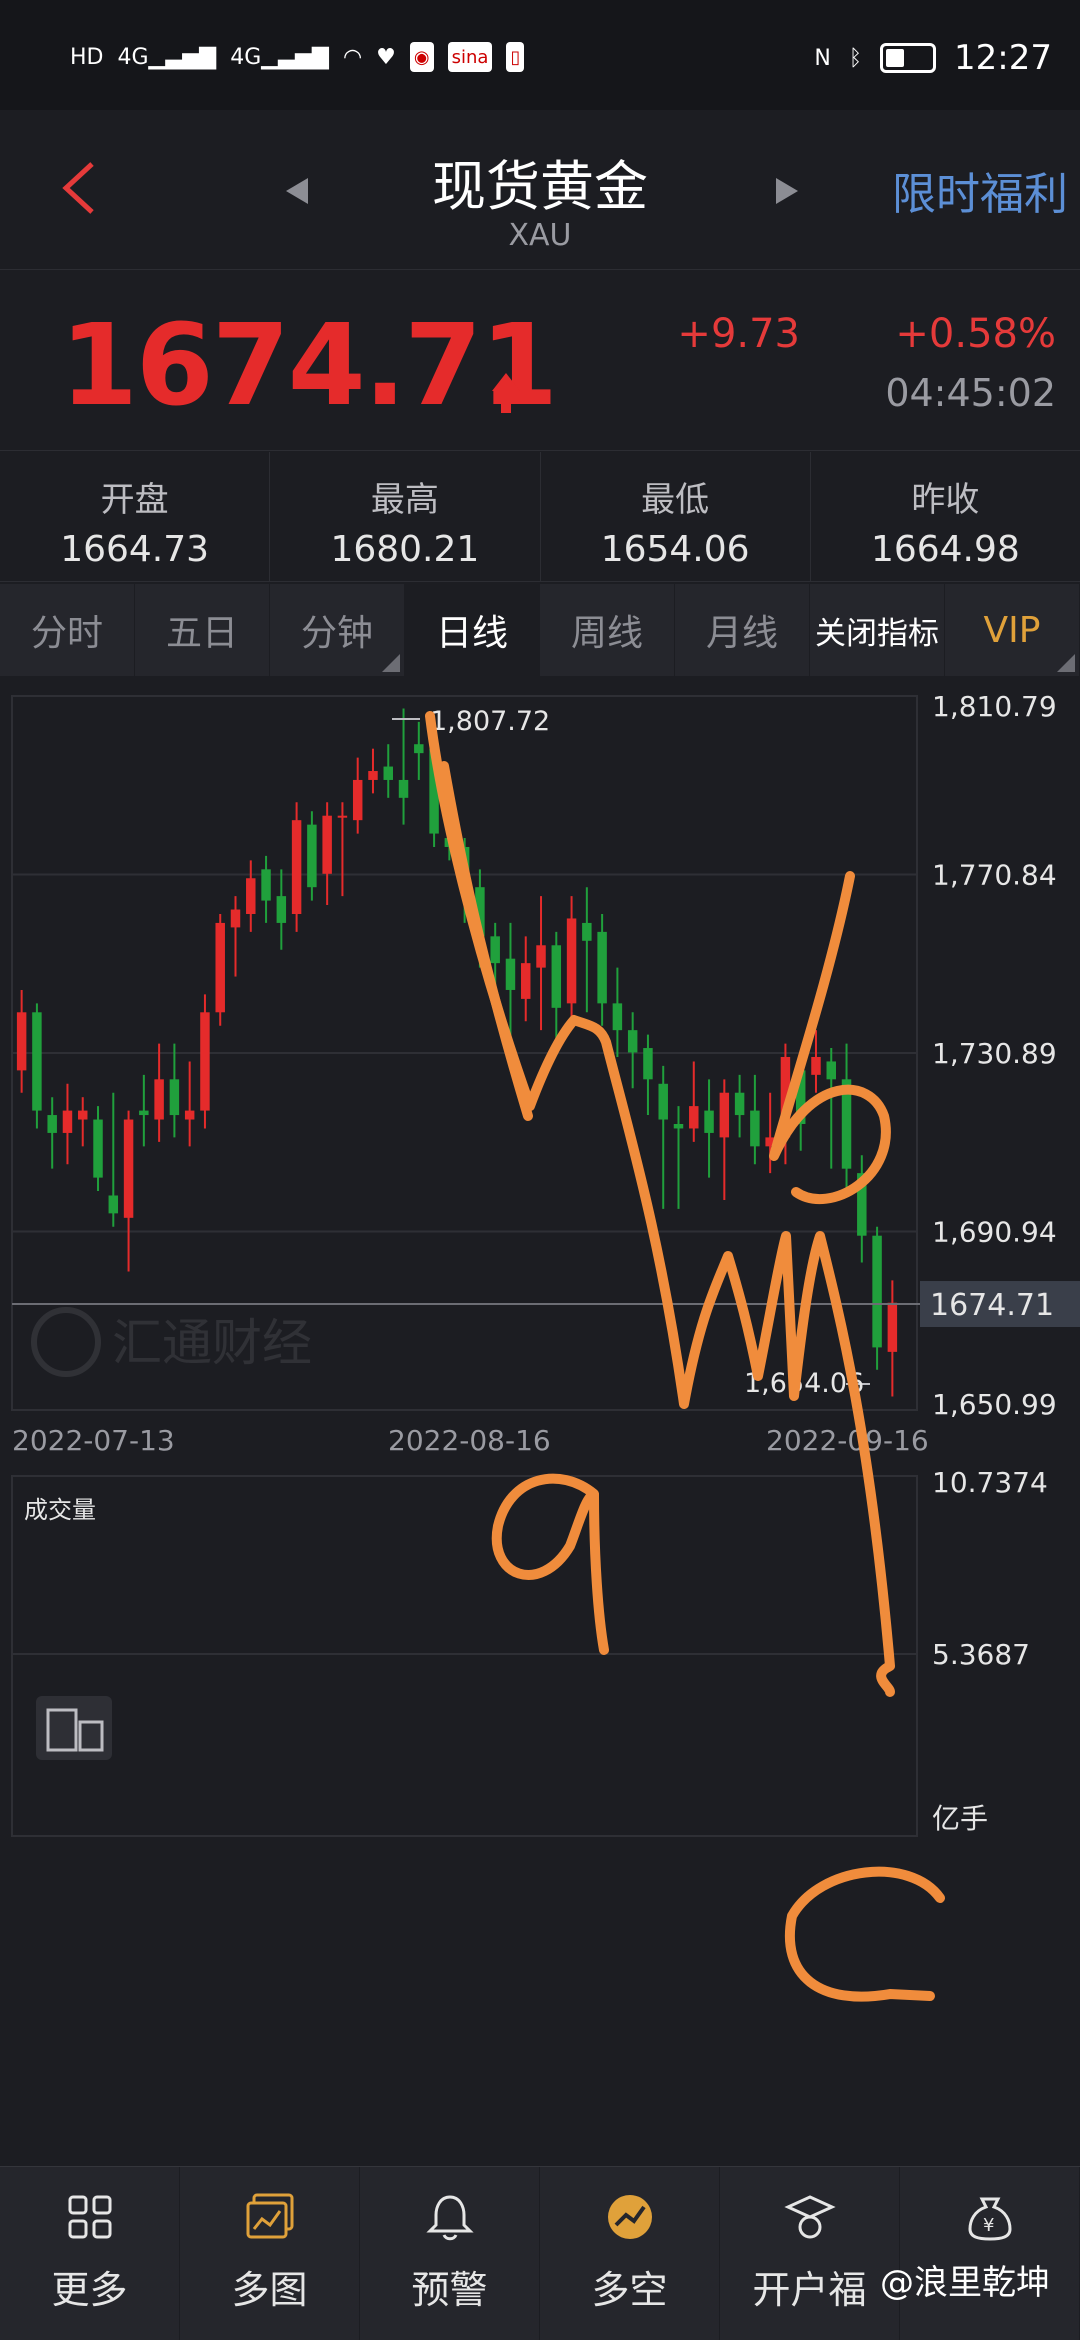 The height and width of the screenshot is (2340, 1080). What do you see at coordinates (134, 500) in the screenshot?
I see `stat-label: 开盘` at bounding box center [134, 500].